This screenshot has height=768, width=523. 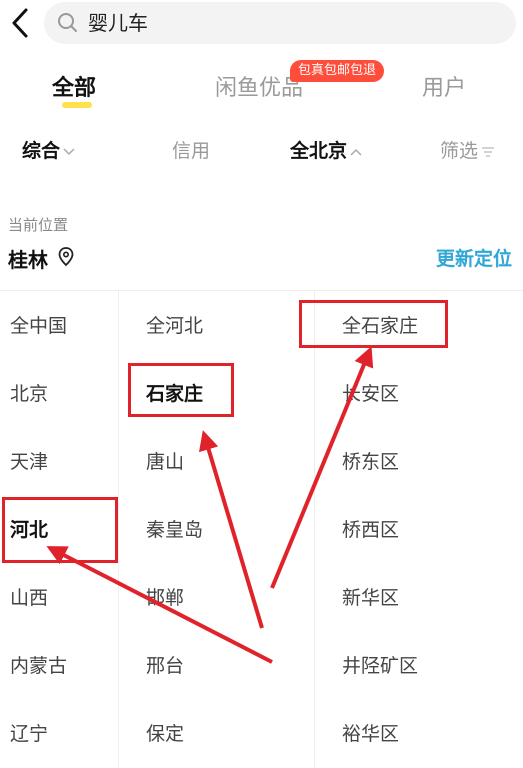 What do you see at coordinates (41, 151) in the screenshot?
I see `sort-label: 综合` at bounding box center [41, 151].